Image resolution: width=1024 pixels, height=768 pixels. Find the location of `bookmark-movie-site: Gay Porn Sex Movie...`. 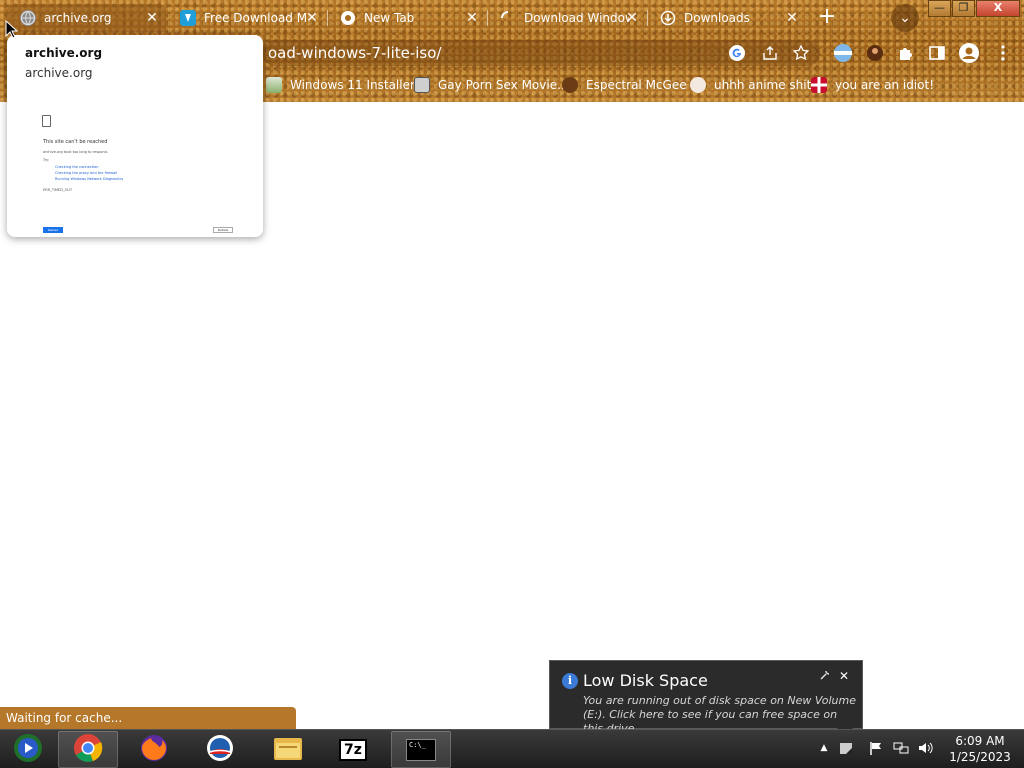

bookmark-movie-site: Gay Porn Sex Movie... is located at coordinates (491, 85).